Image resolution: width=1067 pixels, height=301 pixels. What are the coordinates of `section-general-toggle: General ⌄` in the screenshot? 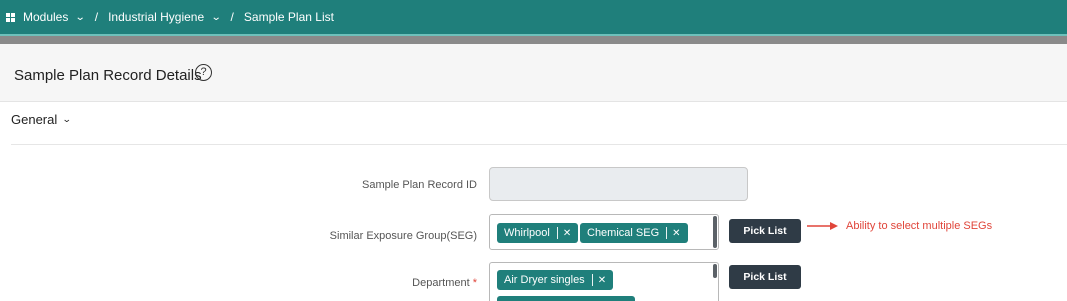 It's located at (41, 119).